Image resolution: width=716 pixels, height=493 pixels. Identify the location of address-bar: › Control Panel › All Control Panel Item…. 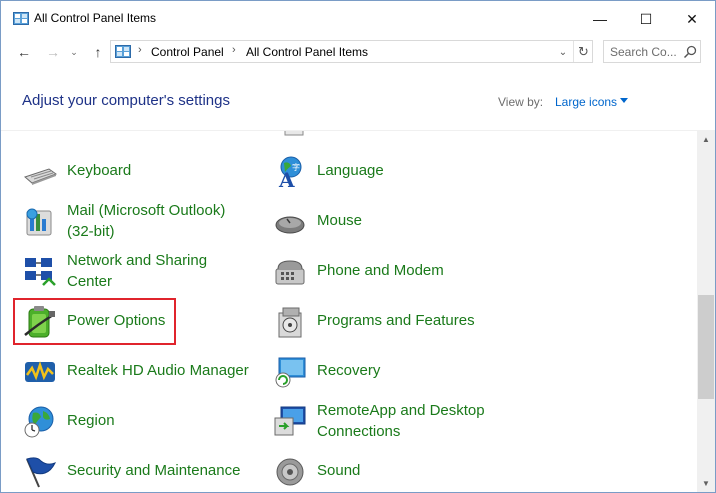
(351, 51).